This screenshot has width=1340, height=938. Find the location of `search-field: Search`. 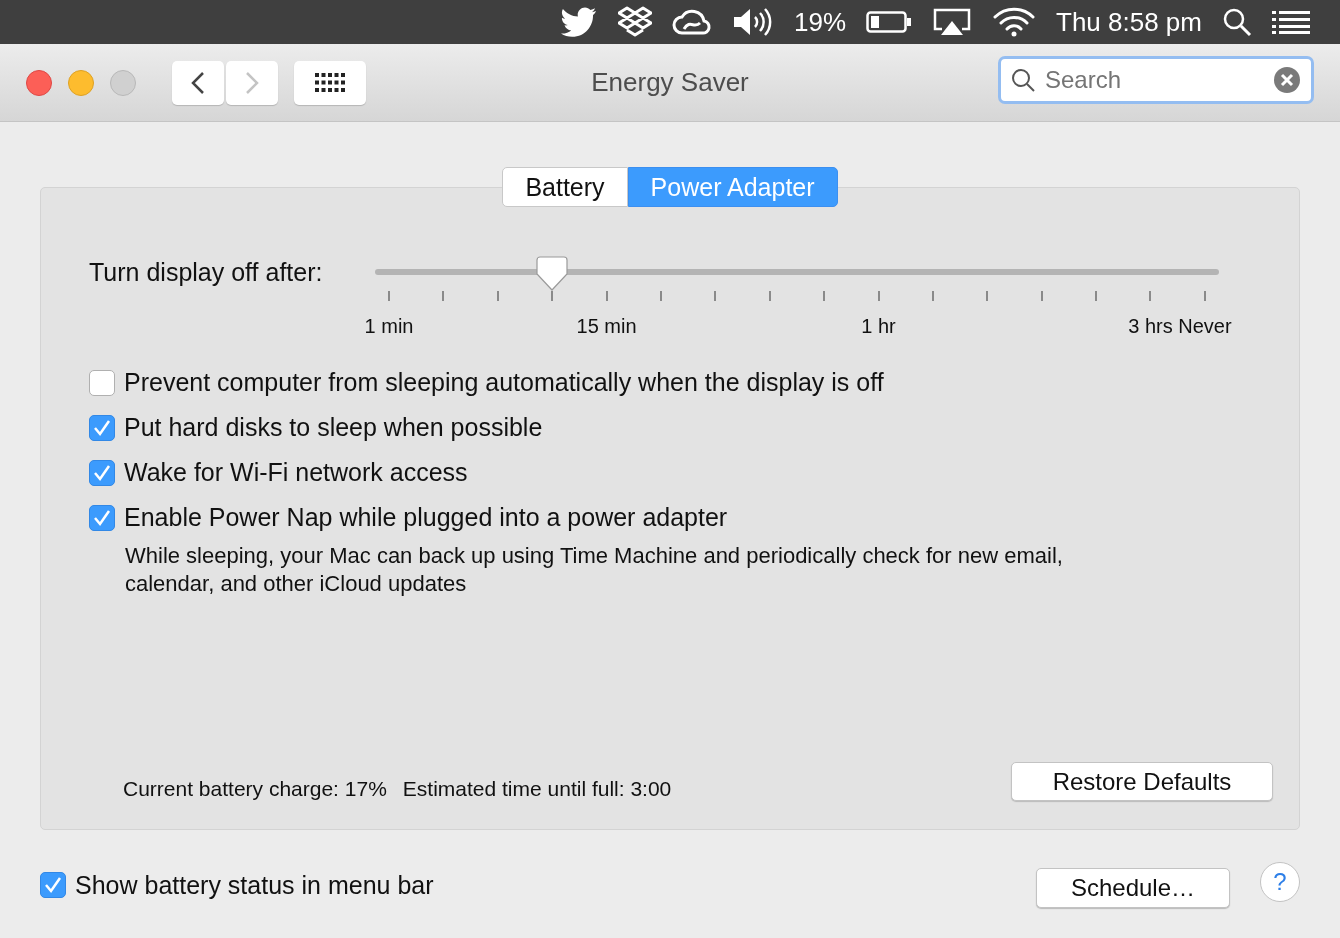

search-field: Search is located at coordinates (1156, 80).